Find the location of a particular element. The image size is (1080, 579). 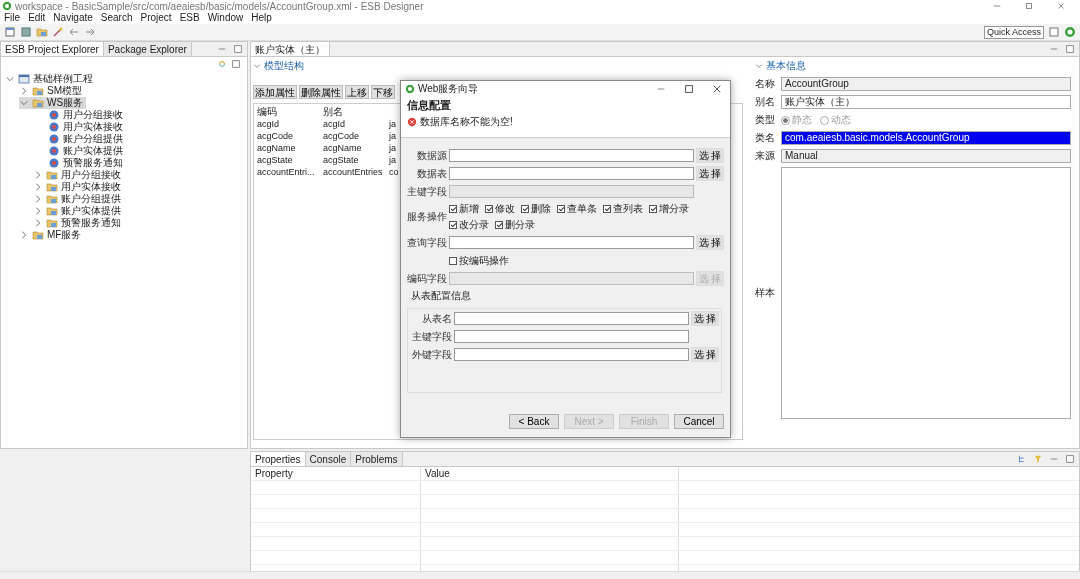

menu-item: Edit is located at coordinates (37, 18).